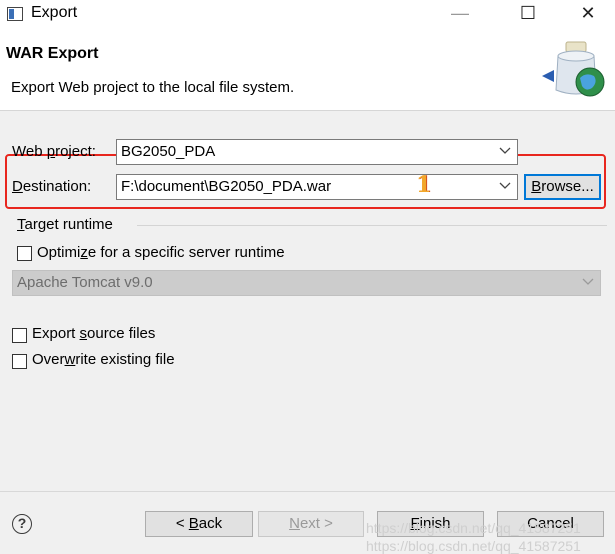  What do you see at coordinates (588, 14) in the screenshot?
I see `close-button: ✕` at bounding box center [588, 14].